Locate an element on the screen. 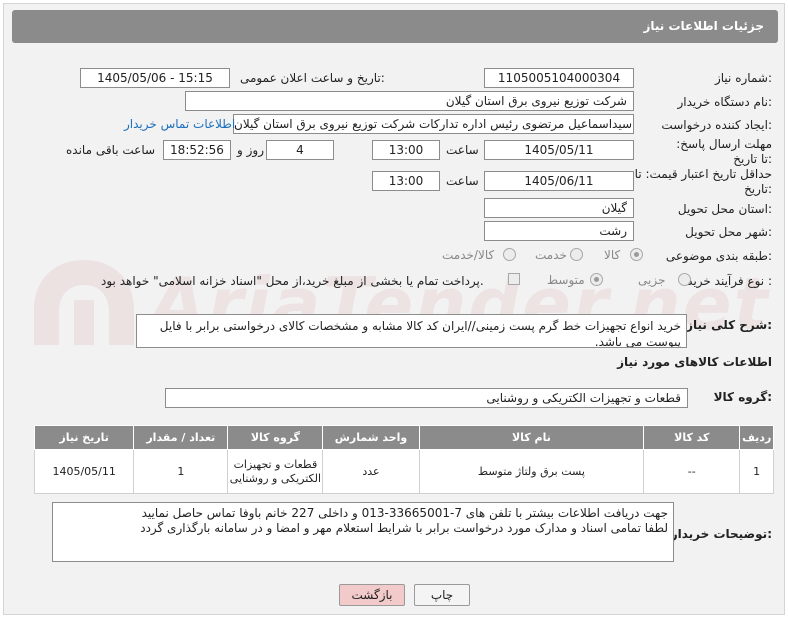 The image size is (788, 619). buyer-org-field: شرکت توزیع نیروی برق استان گیلان is located at coordinates (409, 101).